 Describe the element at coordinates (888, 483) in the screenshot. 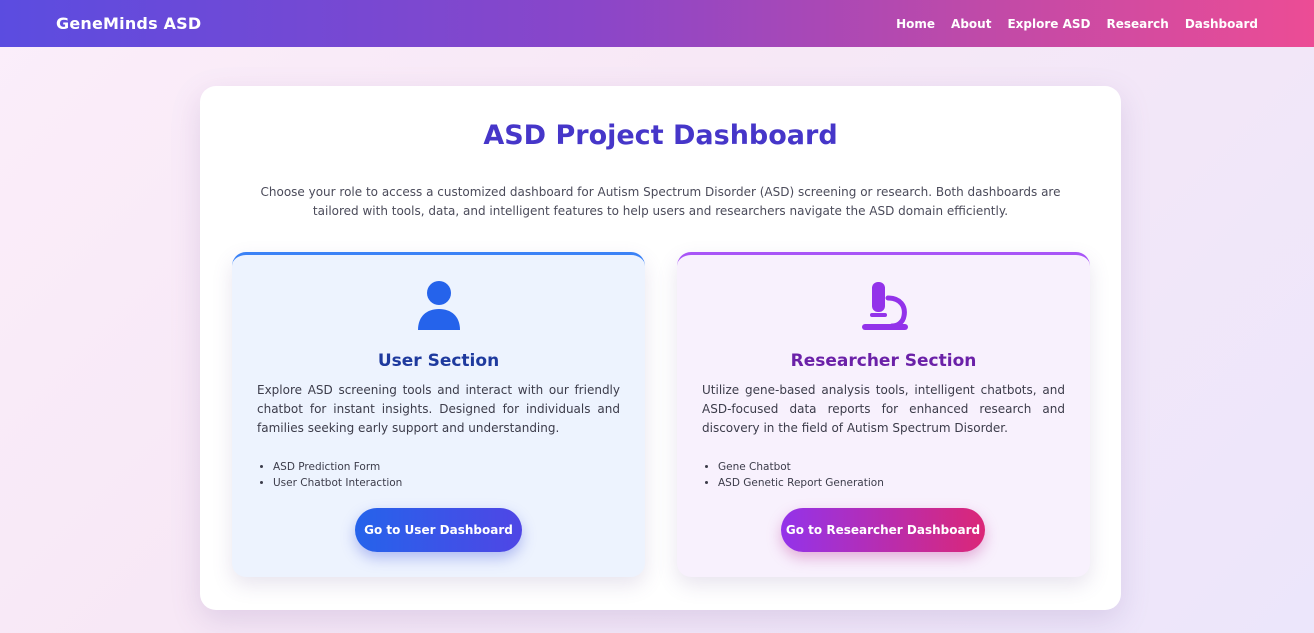

I see `list-item: ASD Genetic Report Generation` at that location.